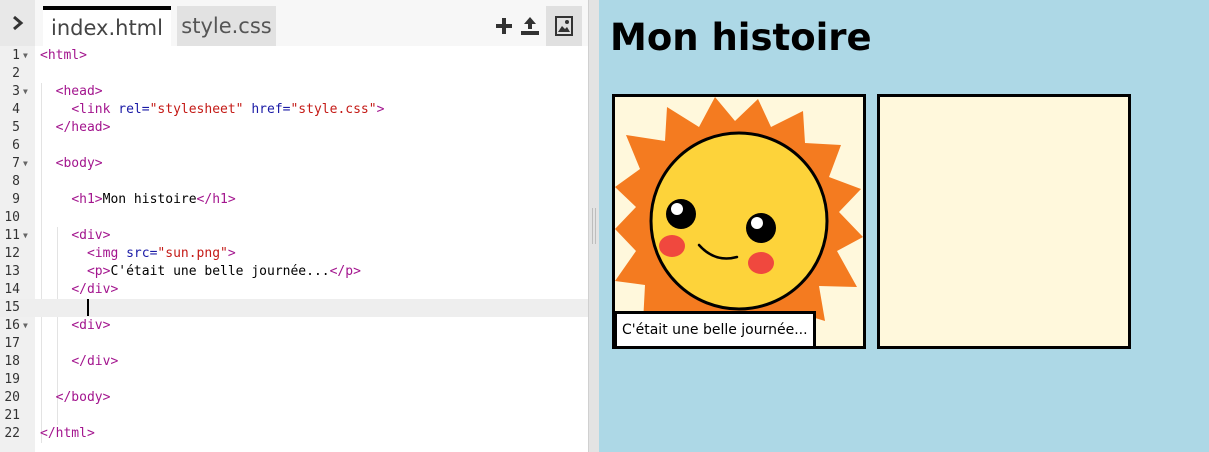  Describe the element at coordinates (17, 23) in the screenshot. I see `sidebar-toggle-button` at that location.